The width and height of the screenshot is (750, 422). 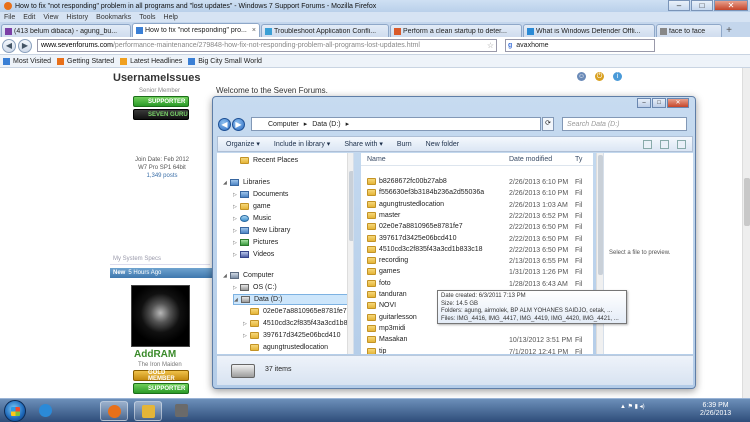 I want to click on tree-item: ◢ Data (D:), so click(x=293, y=299).